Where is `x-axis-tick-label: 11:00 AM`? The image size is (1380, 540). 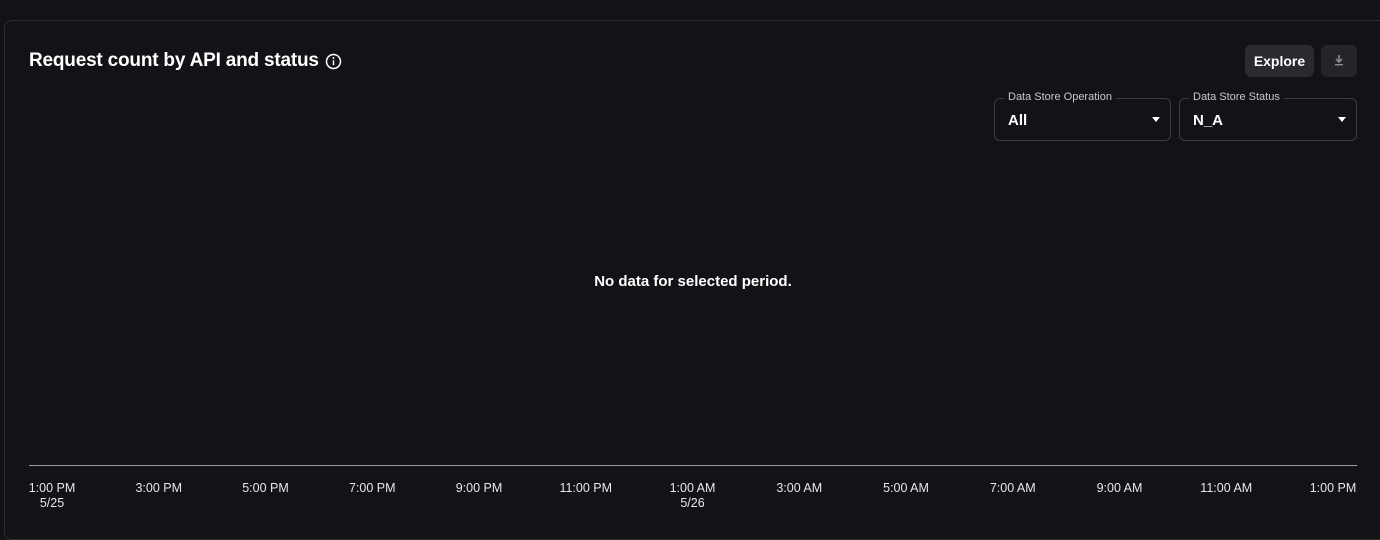 x-axis-tick-label: 11:00 AM is located at coordinates (1226, 488).